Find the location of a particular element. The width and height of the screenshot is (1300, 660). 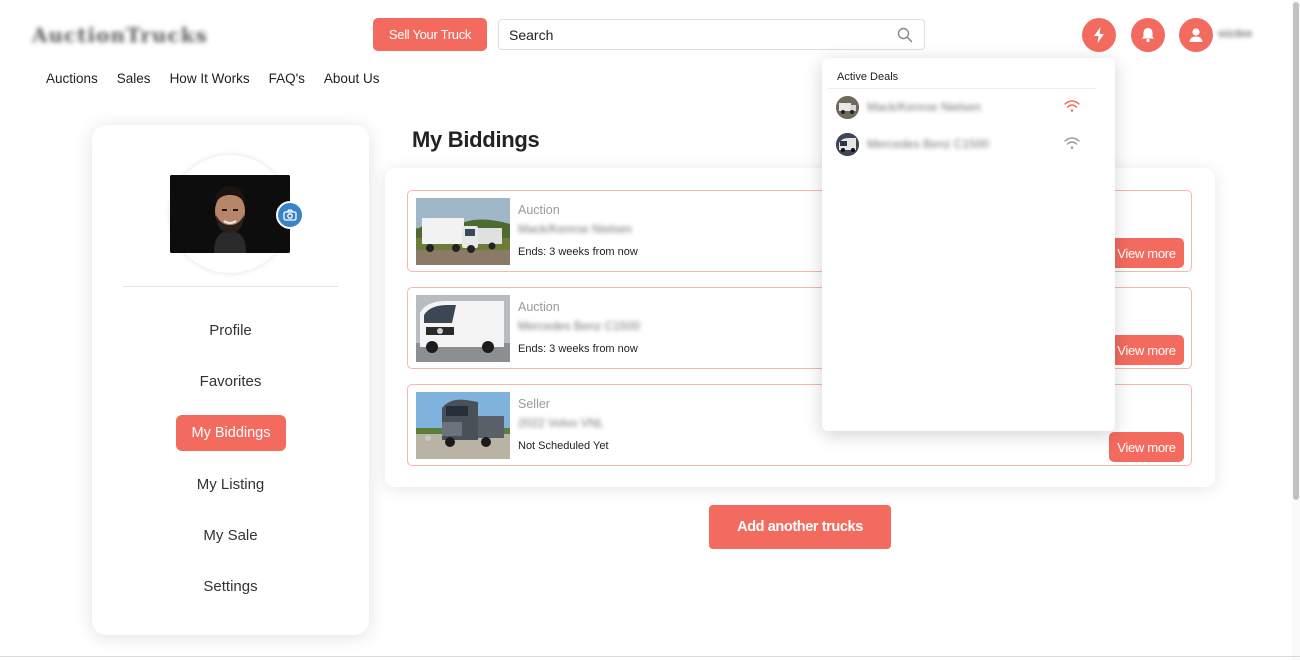

lightning-icon is located at coordinates (1099, 35).